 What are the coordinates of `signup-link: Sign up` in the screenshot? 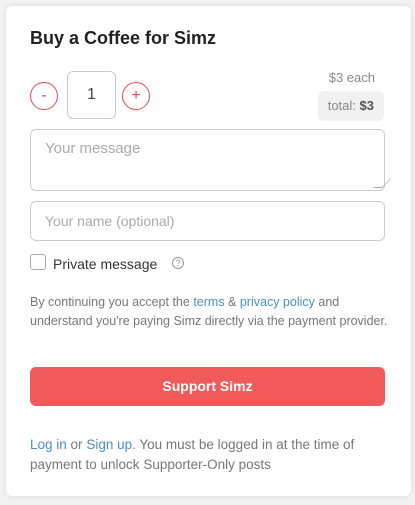 It's located at (109, 444).